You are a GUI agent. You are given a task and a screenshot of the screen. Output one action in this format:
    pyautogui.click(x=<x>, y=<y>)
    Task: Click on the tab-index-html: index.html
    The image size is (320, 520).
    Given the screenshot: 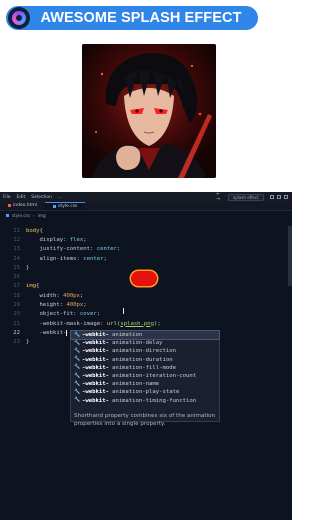 What is the action you would take?
    pyautogui.click(x=22, y=206)
    